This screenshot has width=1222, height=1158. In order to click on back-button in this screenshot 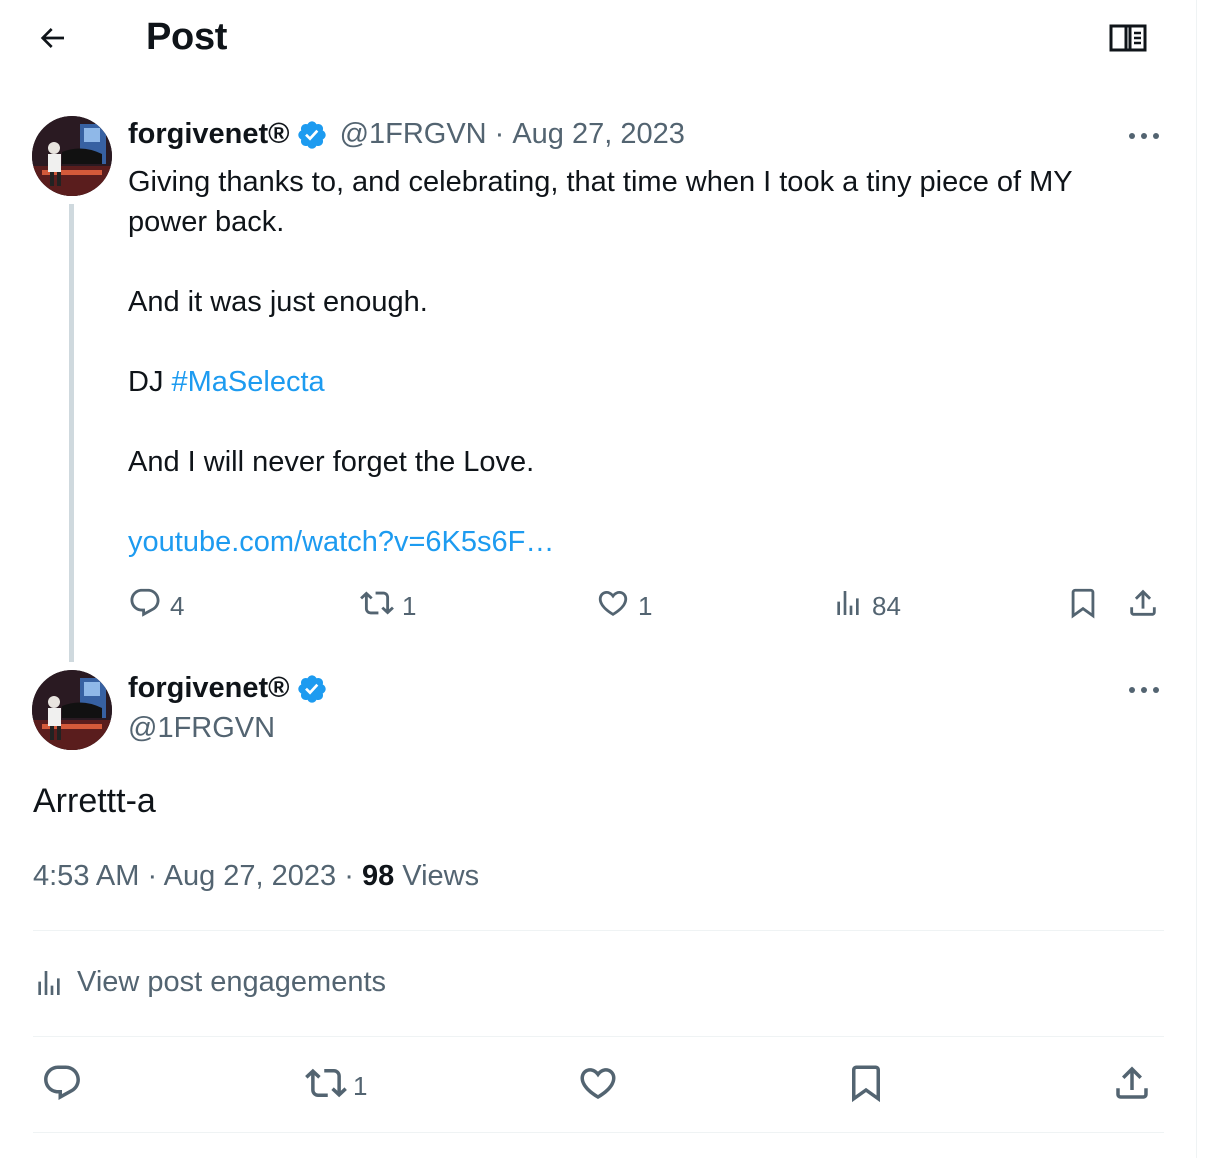, I will do `click(52, 40)`.